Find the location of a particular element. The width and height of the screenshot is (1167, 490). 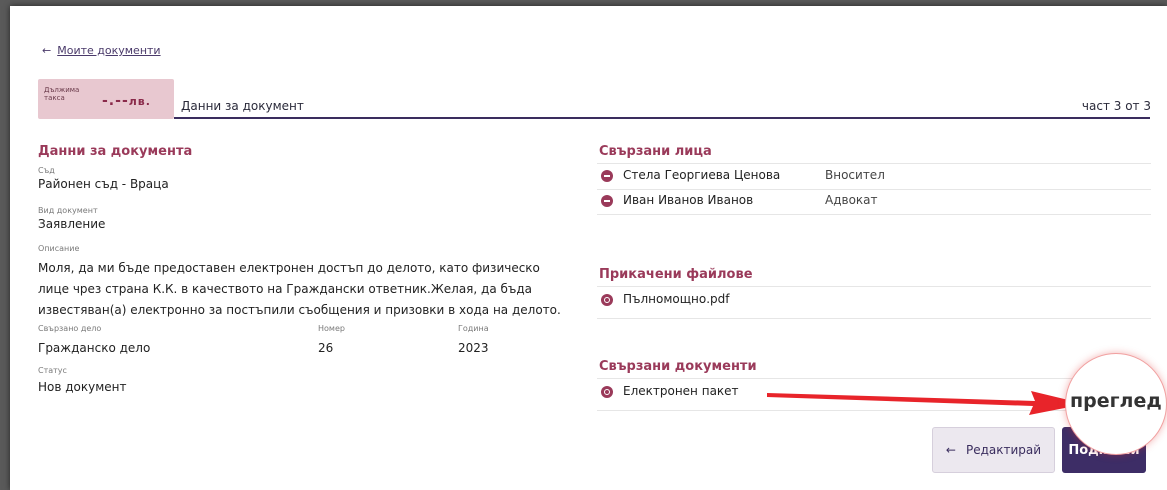

step-indicator: част 3 от 3 is located at coordinates (1116, 106).